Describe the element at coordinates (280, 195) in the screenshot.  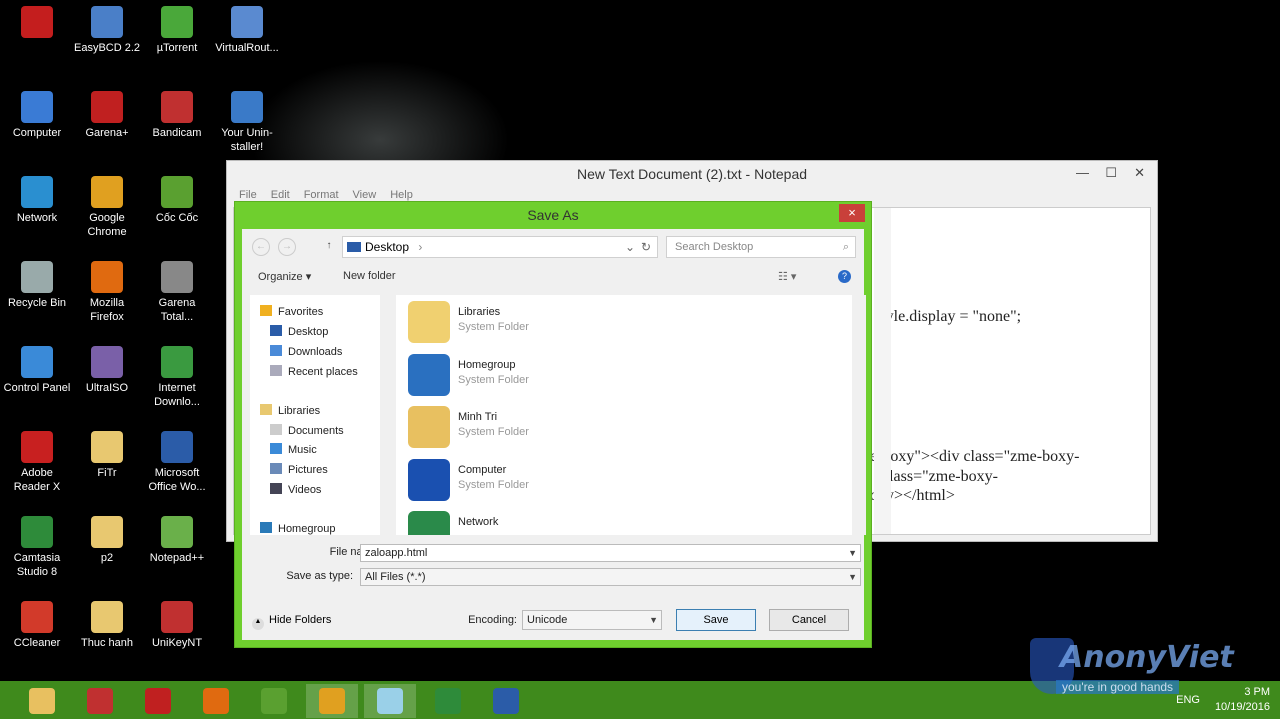
I see `menu-edit: Edit` at that location.